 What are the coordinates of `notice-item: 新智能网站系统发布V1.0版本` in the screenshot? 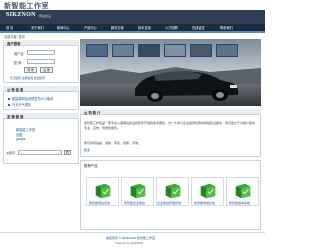 It's located at (33, 98).